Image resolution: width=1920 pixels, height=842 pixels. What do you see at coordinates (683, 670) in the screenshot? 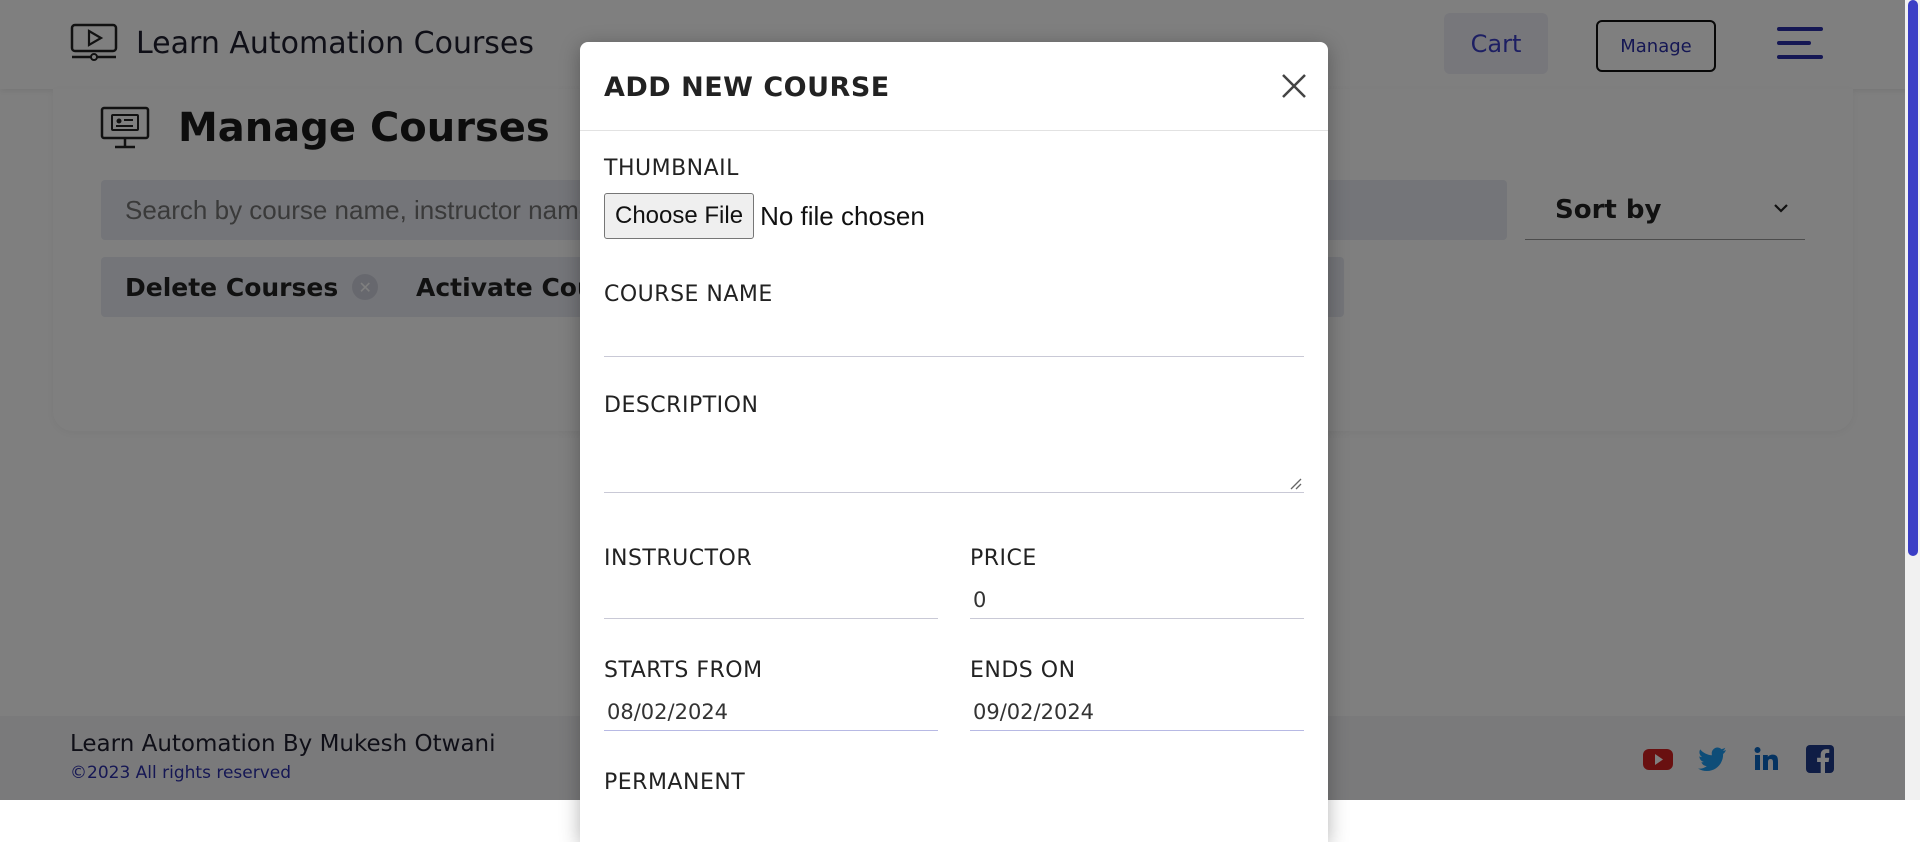
I see `starts-from-label: STARTS FROM` at bounding box center [683, 670].